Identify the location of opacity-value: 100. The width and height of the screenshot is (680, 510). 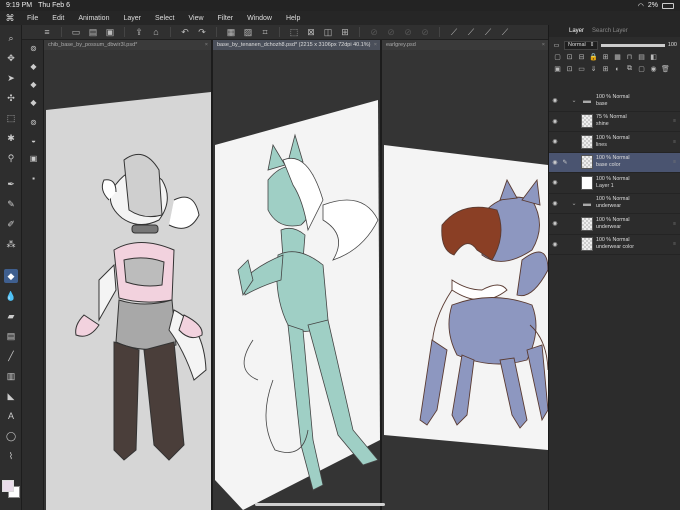
(672, 45).